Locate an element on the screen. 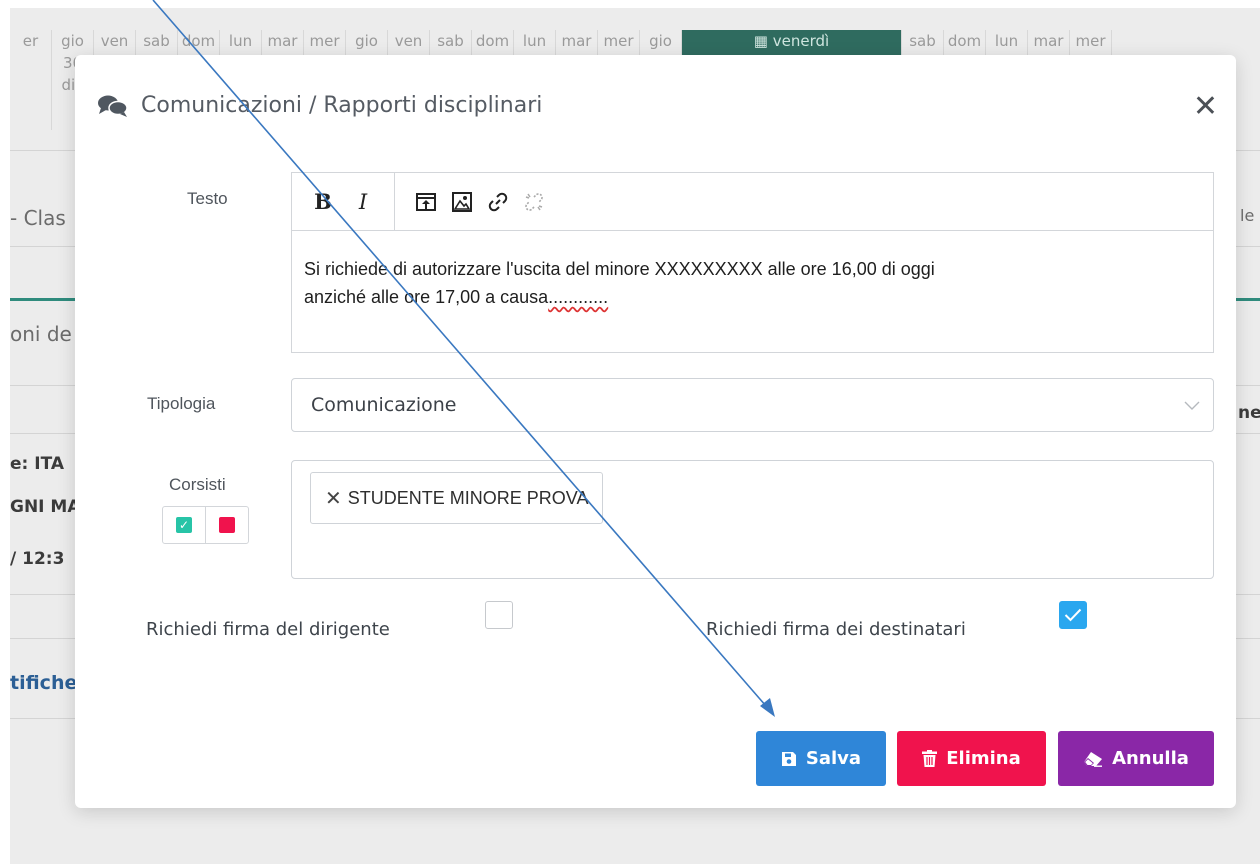 Image resolution: width=1260 pixels, height=864 pixels. sign-recipients-checkbox is located at coordinates (1073, 615).